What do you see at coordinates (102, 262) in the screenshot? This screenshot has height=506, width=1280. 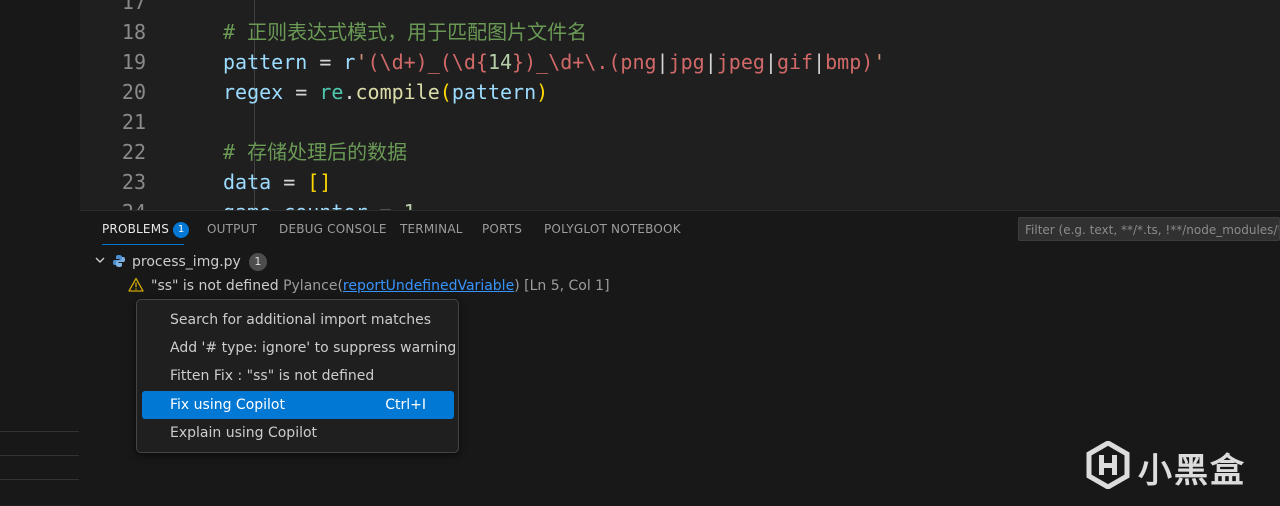 I see `chevron-down-icon` at bounding box center [102, 262].